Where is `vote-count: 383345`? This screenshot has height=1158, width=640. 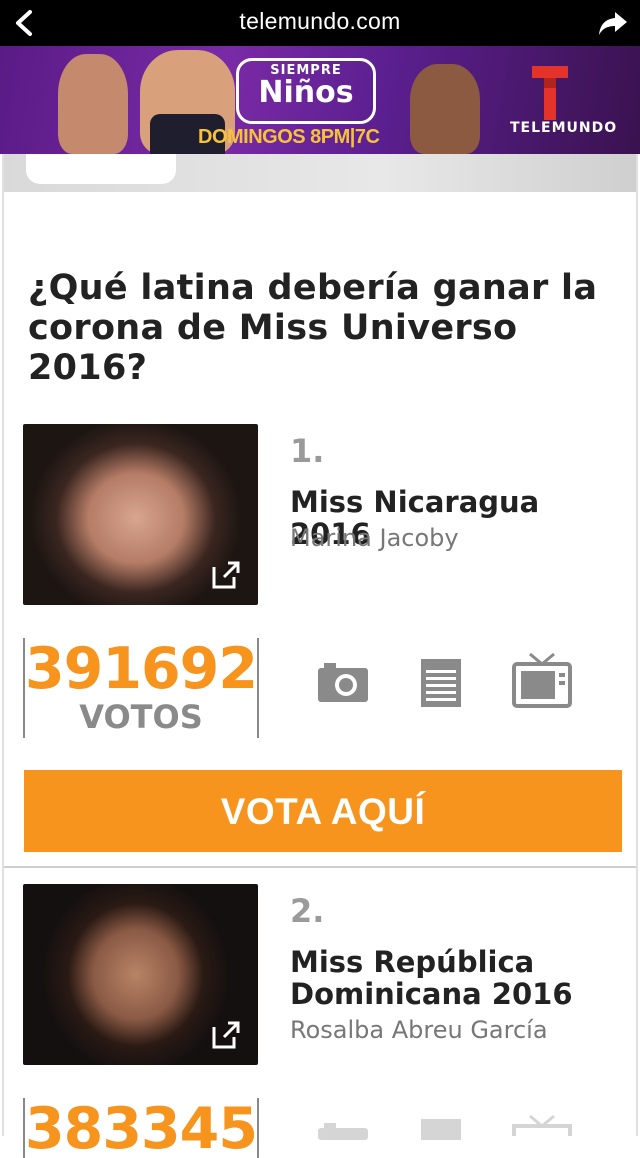
vote-count: 383345 is located at coordinates (141, 1128).